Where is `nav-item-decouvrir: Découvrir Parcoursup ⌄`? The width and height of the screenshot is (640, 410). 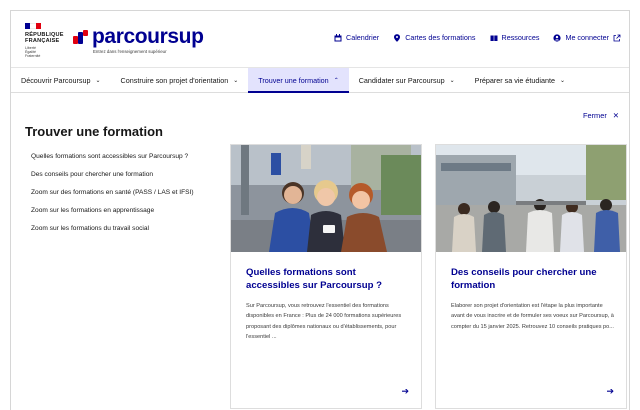
nav-item-decouvrir: Découvrir Parcoursup ⌄ is located at coordinates (61, 80).